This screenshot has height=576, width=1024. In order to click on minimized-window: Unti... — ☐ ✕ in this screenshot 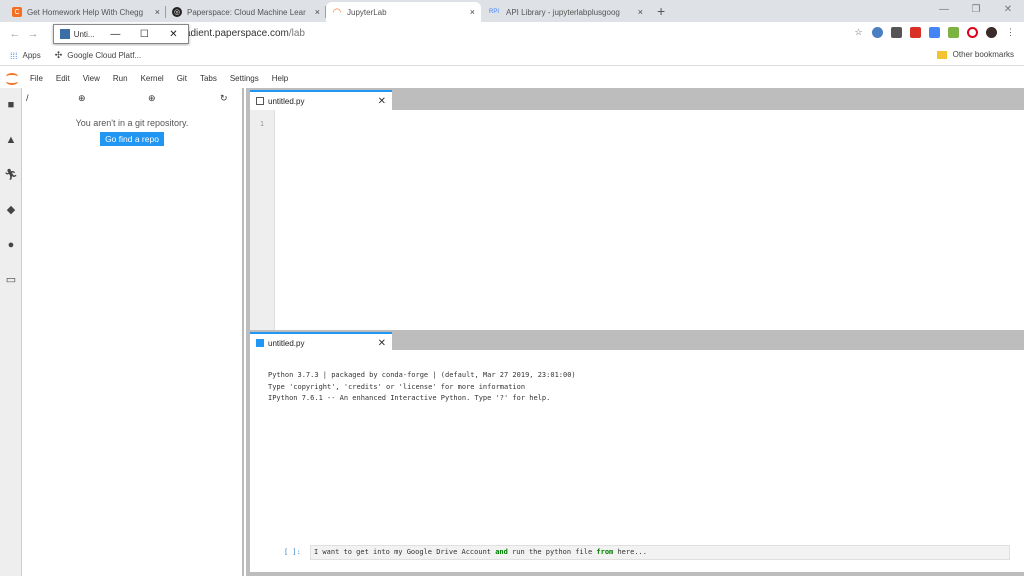, I will do `click(121, 34)`.